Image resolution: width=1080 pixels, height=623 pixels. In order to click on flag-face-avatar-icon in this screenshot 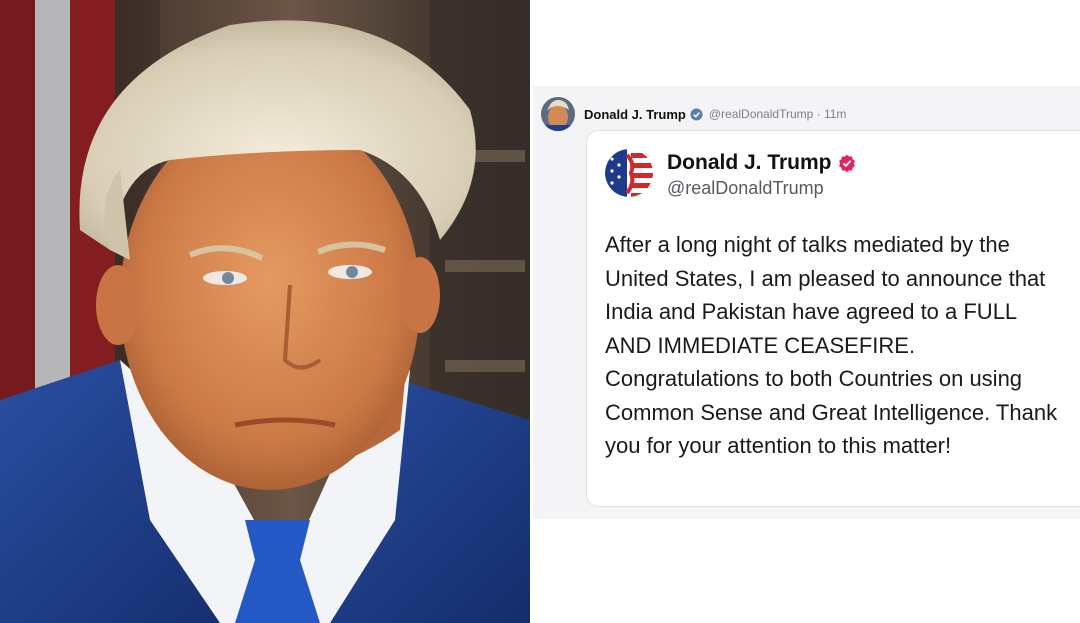, I will do `click(629, 173)`.